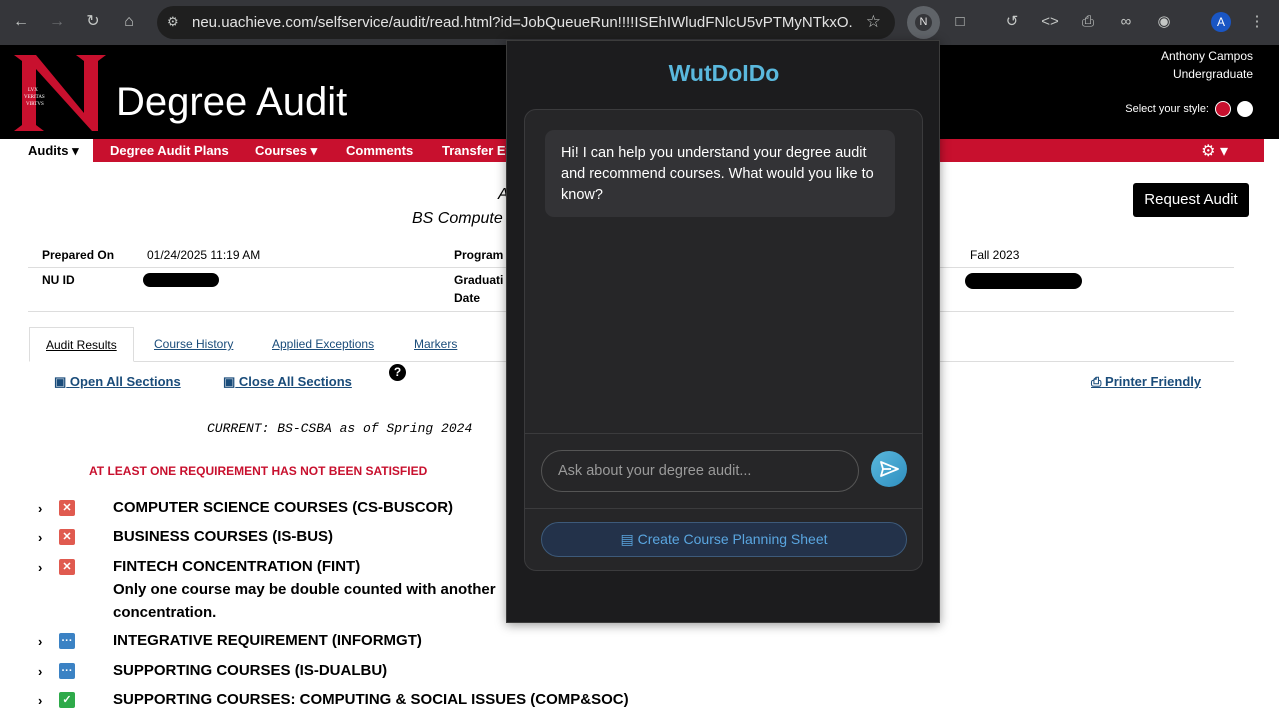  What do you see at coordinates (267, 640) in the screenshot?
I see `requirement-name: INTEGRATIVE REQUIREMENT (INFORMGT)` at bounding box center [267, 640].